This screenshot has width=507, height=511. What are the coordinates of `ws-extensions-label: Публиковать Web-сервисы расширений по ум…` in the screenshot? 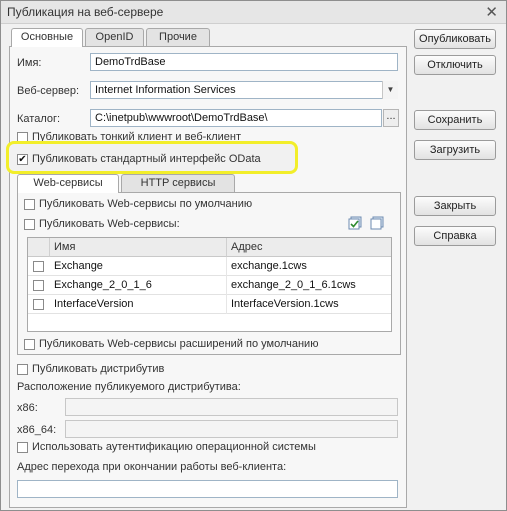 It's located at (179, 344).